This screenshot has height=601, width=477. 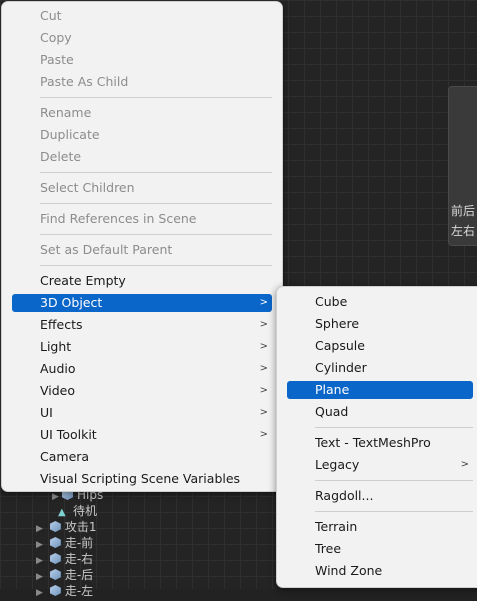 I want to click on menu-item-duplicate: Duplicate, so click(x=142, y=135).